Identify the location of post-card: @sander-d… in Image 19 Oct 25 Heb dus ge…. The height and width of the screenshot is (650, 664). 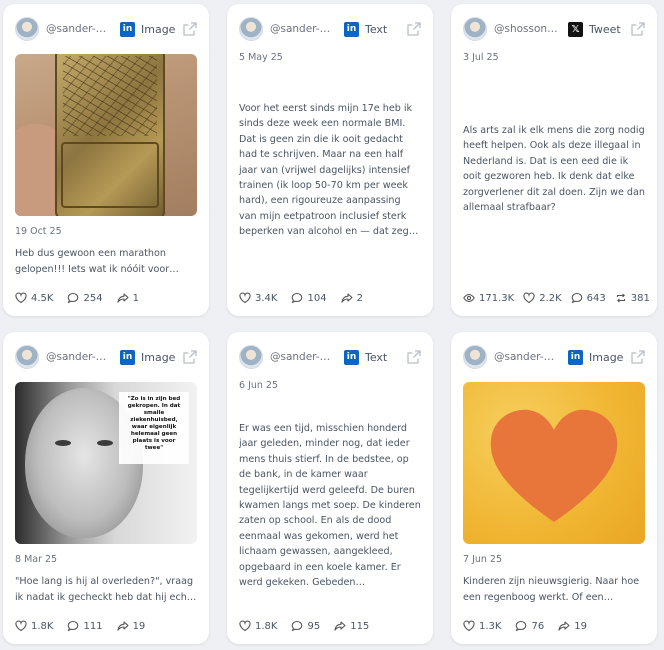
(106, 160).